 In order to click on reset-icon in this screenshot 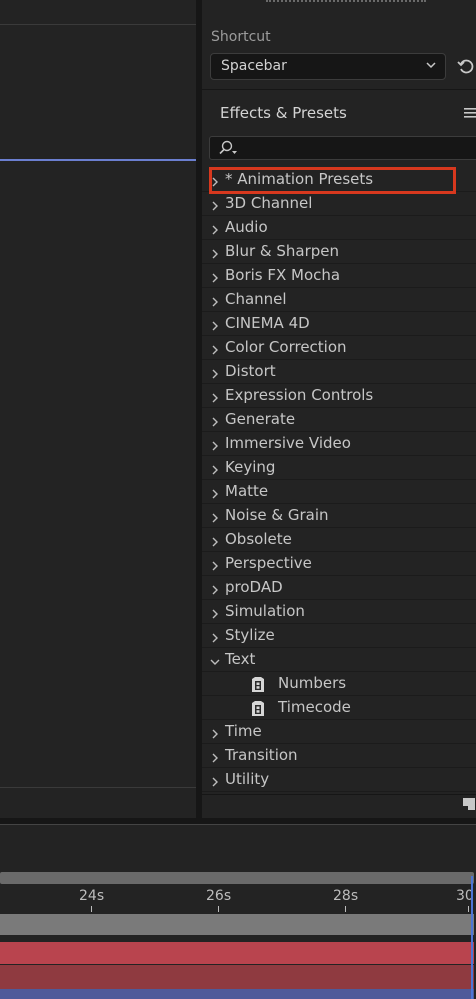, I will do `click(466, 66)`.